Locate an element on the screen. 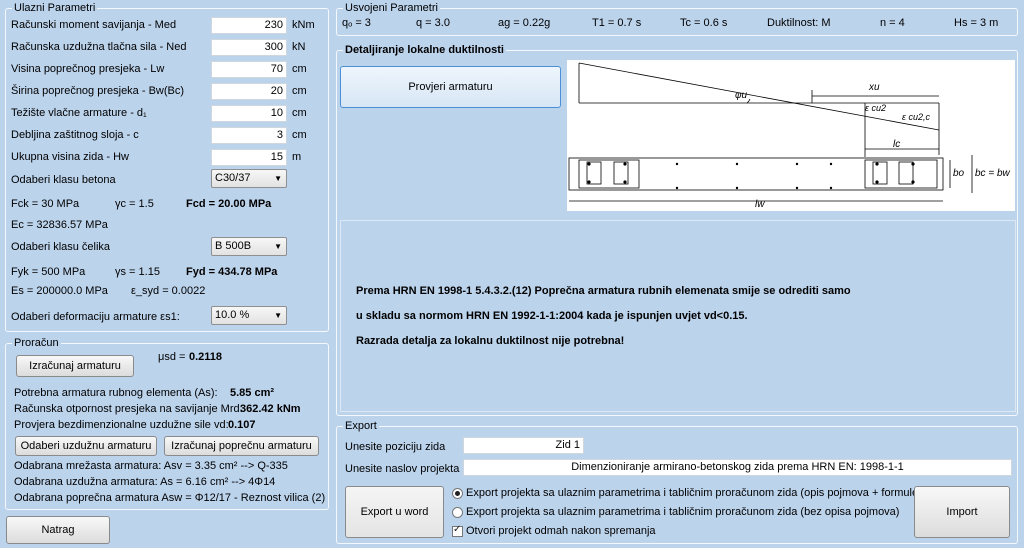 This screenshot has width=1024, height=548. deformation-select: 10.0 % ▼ is located at coordinates (249, 315).